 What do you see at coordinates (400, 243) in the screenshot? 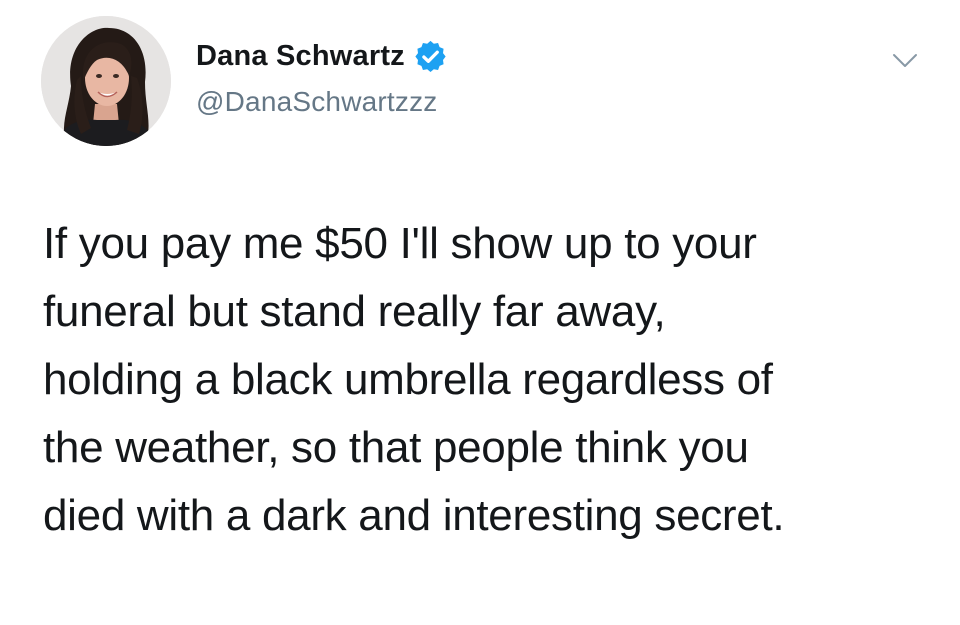
I see `tweet-text-line: If you pay me $50 I'll show up to your` at bounding box center [400, 243].